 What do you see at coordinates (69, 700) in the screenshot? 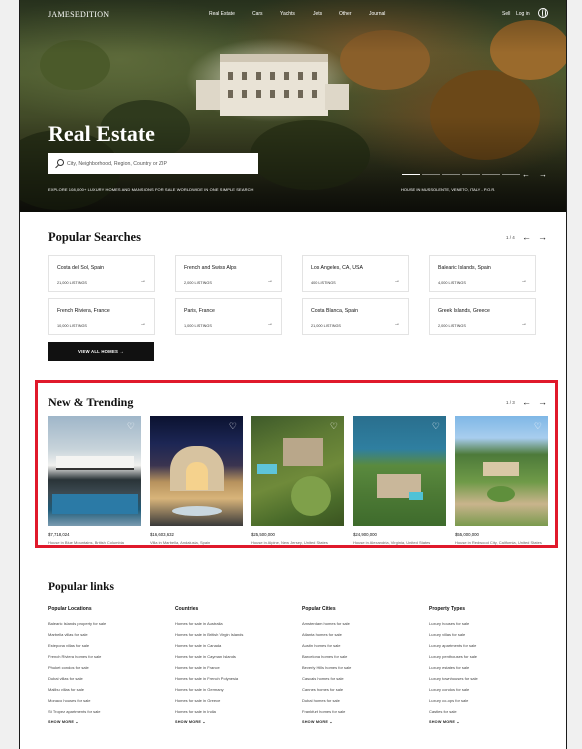
I see `footer-link: Monaco houses for sale` at bounding box center [69, 700].